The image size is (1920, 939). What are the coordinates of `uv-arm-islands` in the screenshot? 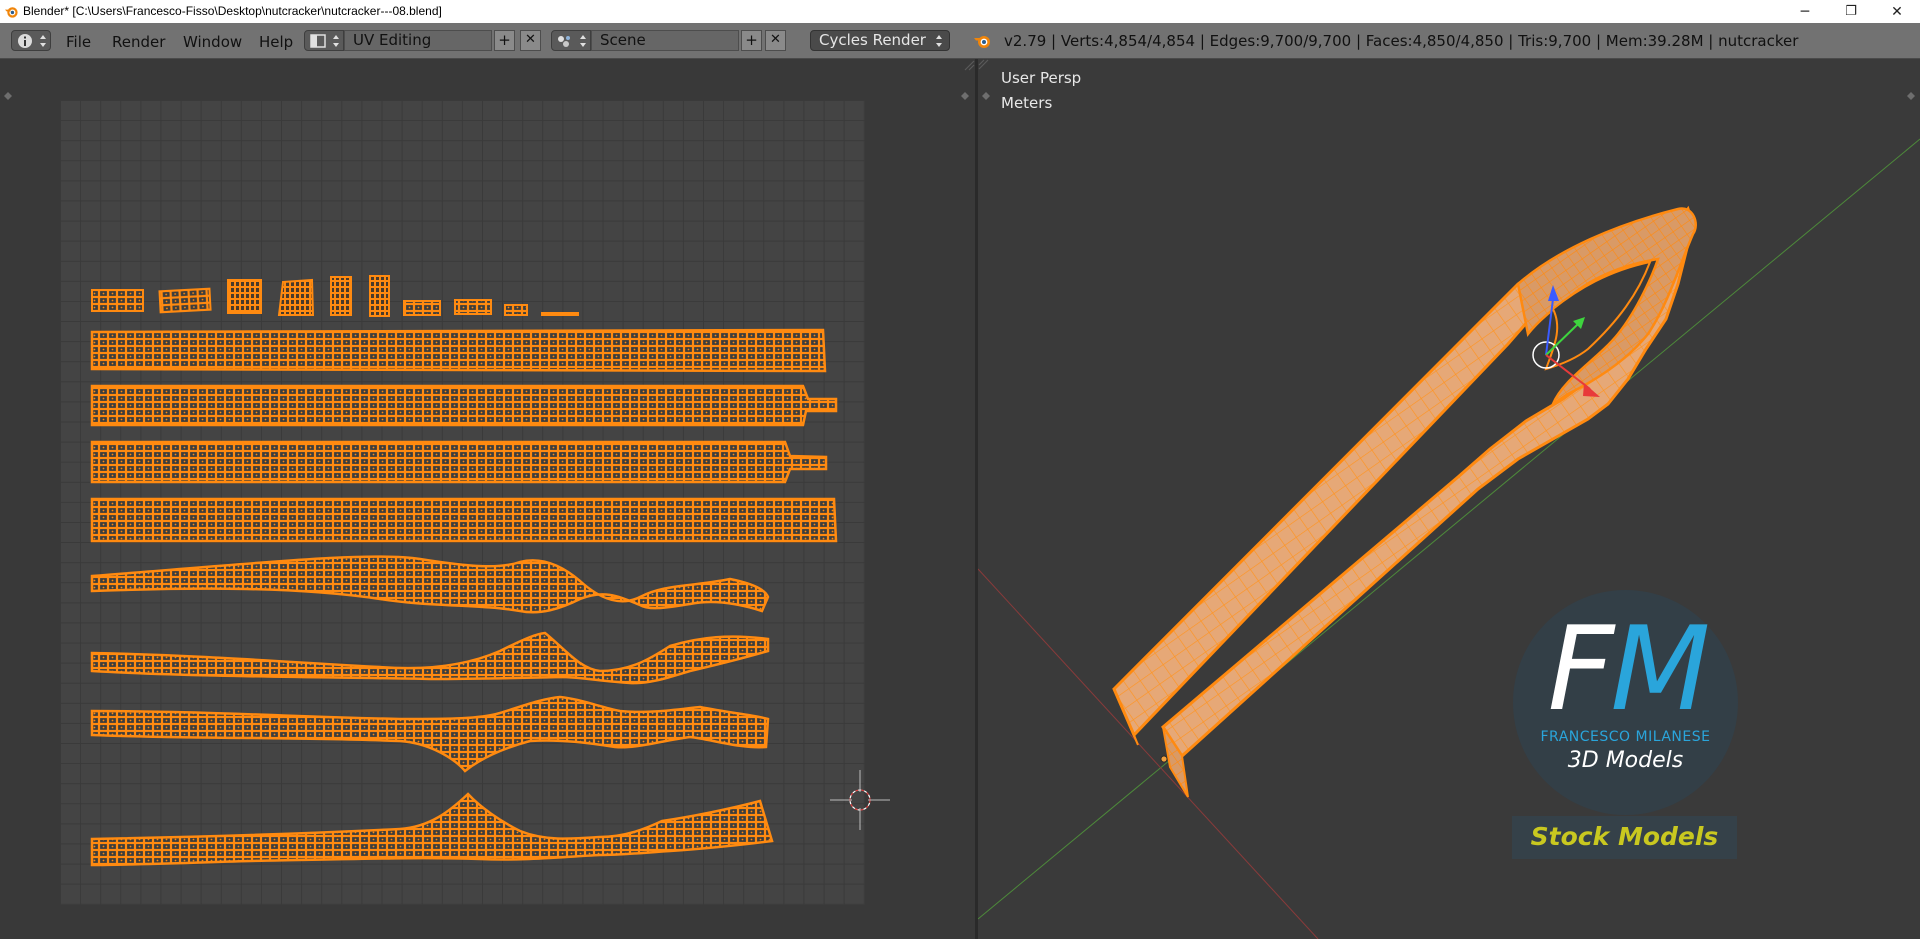 It's located at (432, 711).